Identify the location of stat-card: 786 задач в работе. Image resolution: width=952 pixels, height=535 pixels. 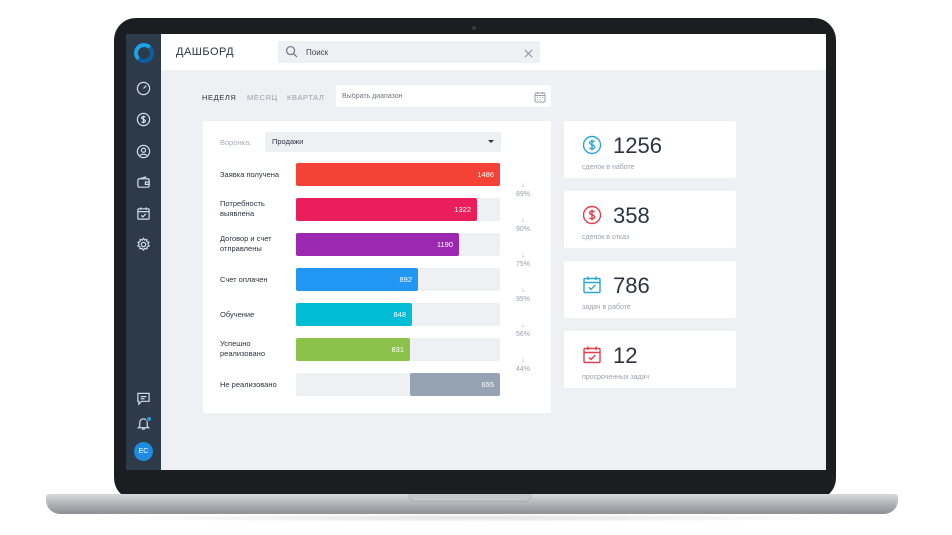
(650, 289).